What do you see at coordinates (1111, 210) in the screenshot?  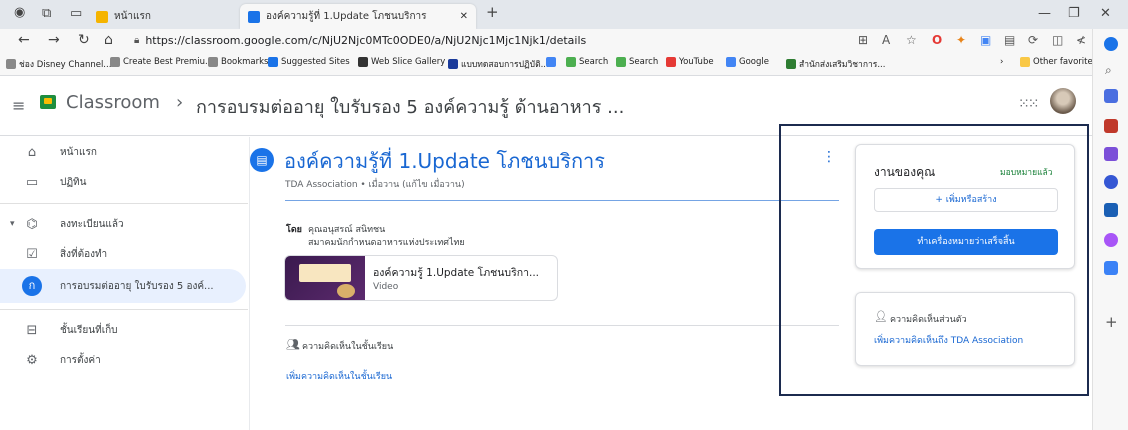 I see `outlook-icon` at bounding box center [1111, 210].